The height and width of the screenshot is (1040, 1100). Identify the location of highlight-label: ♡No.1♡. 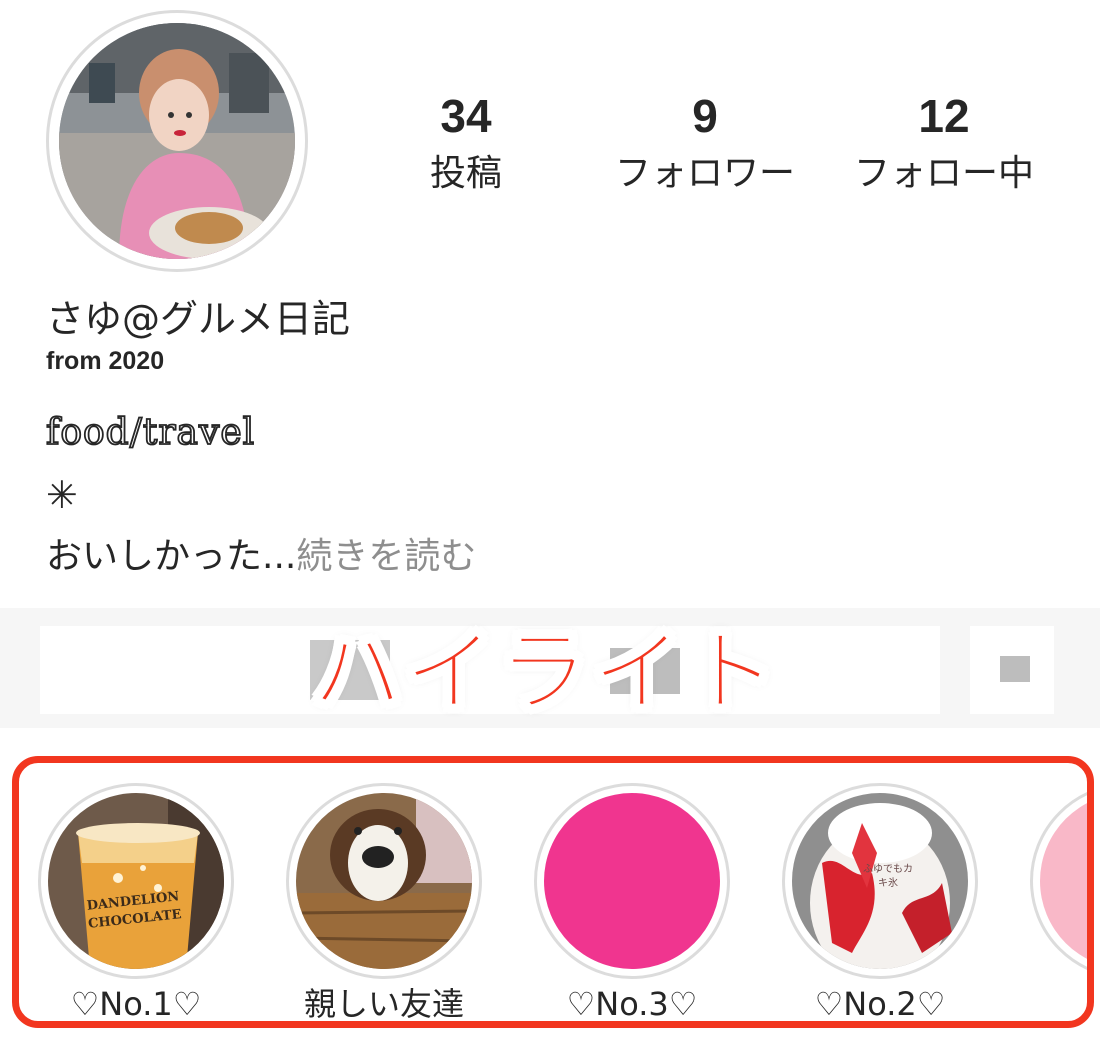
(136, 1004).